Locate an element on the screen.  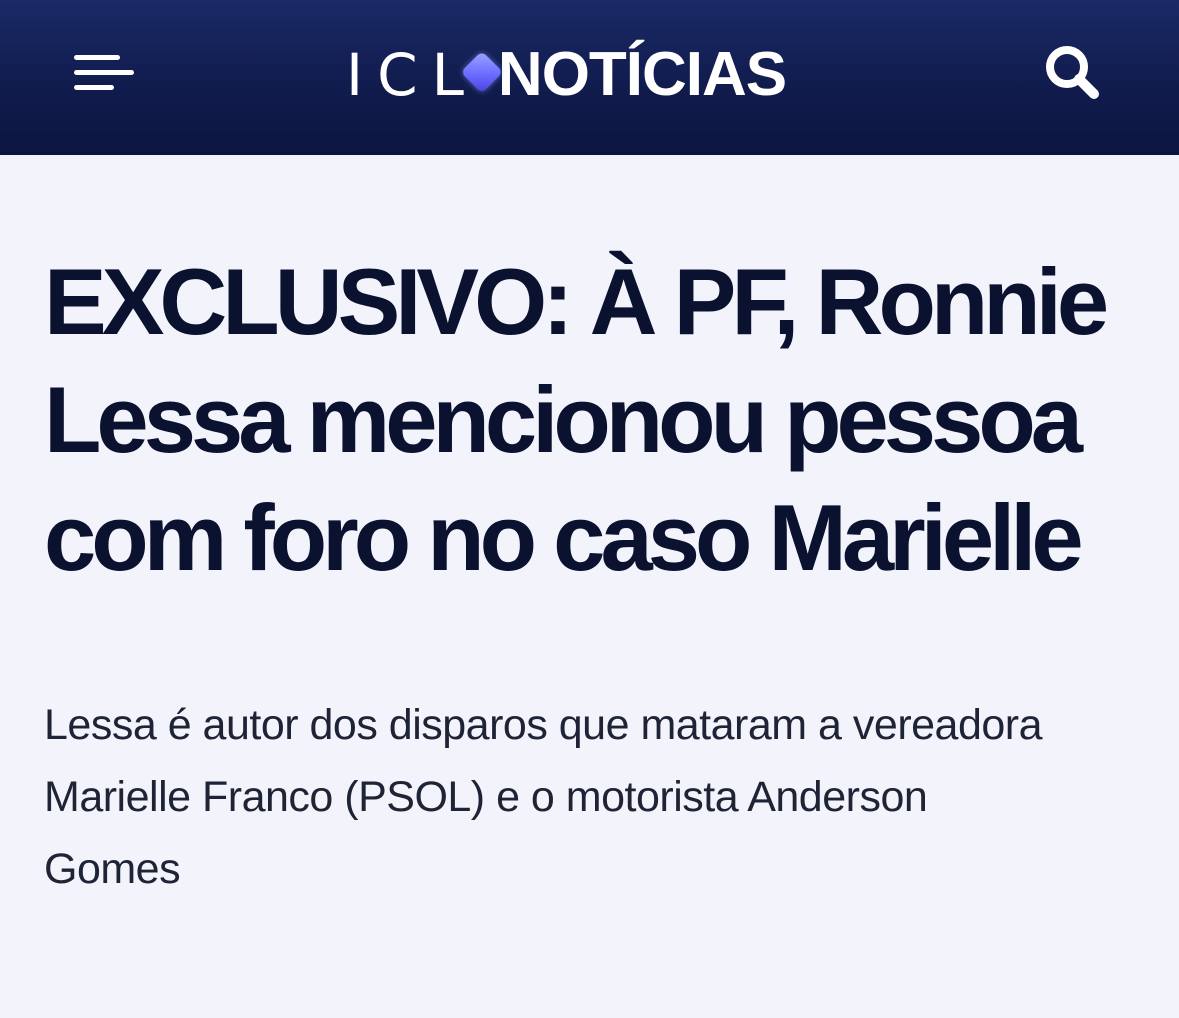
search-icon-graphic is located at coordinates (1072, 72).